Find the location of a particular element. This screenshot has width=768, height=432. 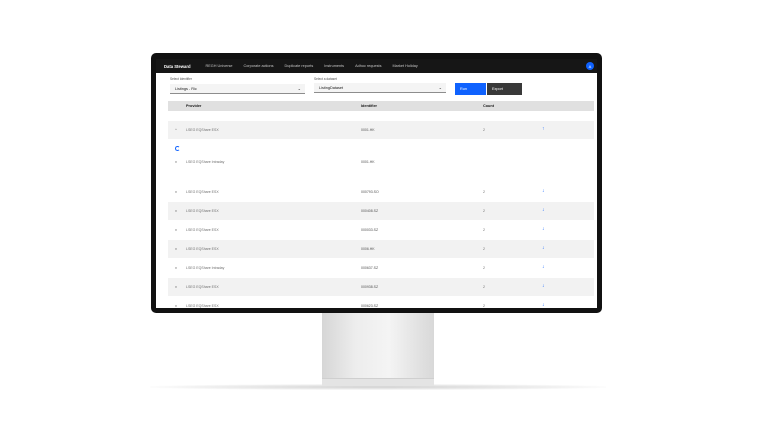

nav-item-adhoc-requests: Adhoc requests is located at coordinates (368, 66).